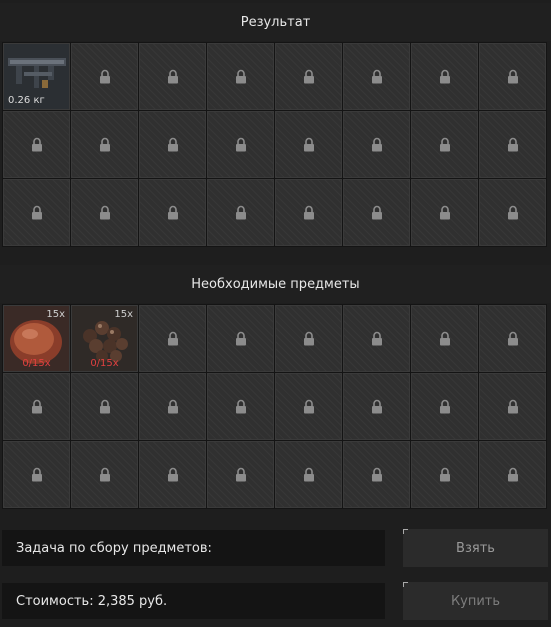 Image resolution: width=551 pixels, height=627 pixels. Describe the element at coordinates (475, 601) in the screenshot. I see `buy-button: Купить` at that location.